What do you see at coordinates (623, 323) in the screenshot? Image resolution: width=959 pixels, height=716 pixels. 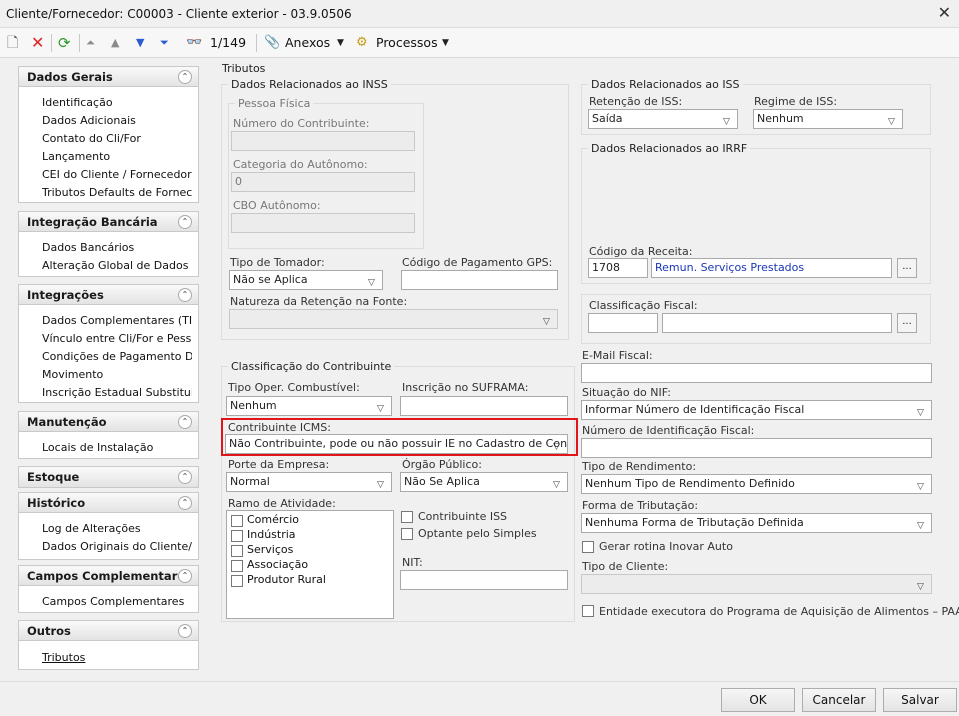 I see `classificacao-fiscal-code-input` at bounding box center [623, 323].